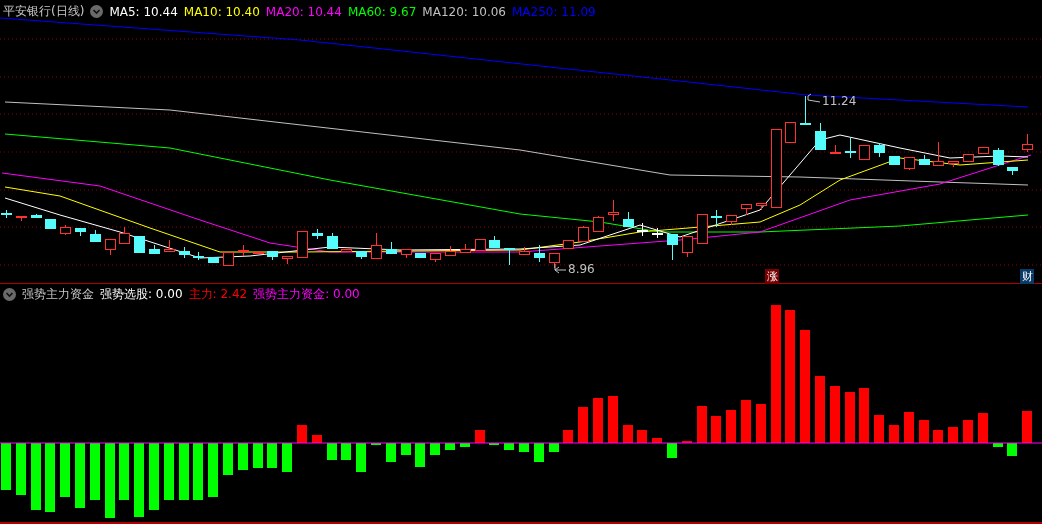 The height and width of the screenshot is (524, 1042). Describe the element at coordinates (58, 294) in the screenshot. I see `indicator-title: 强势主力资金` at that location.